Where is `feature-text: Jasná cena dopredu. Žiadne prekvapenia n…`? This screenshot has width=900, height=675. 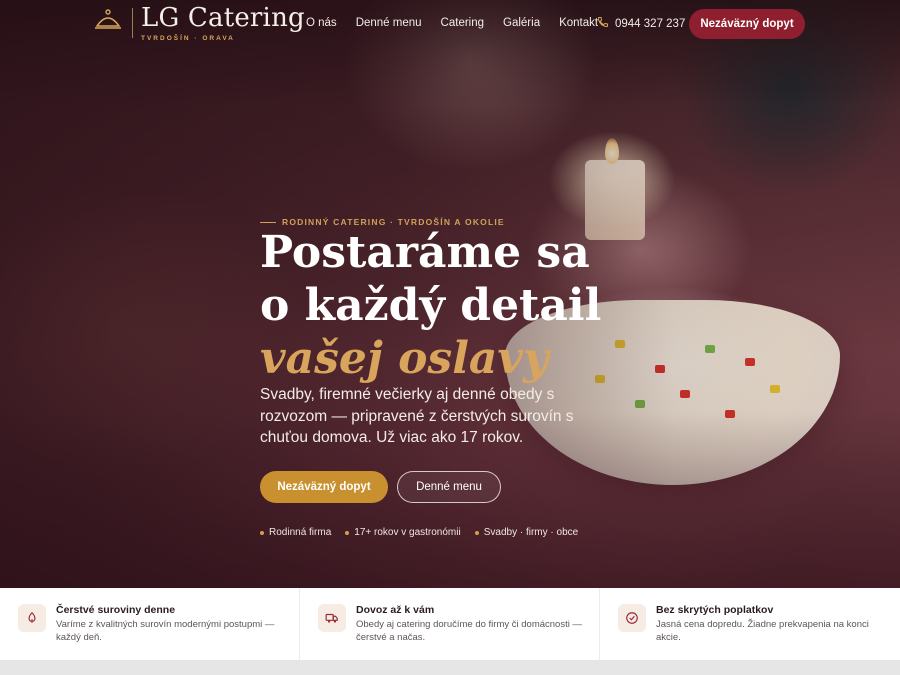
feature-text: Jasná cena dopredu. Žiadne prekvapenia n… is located at coordinates (762, 631).